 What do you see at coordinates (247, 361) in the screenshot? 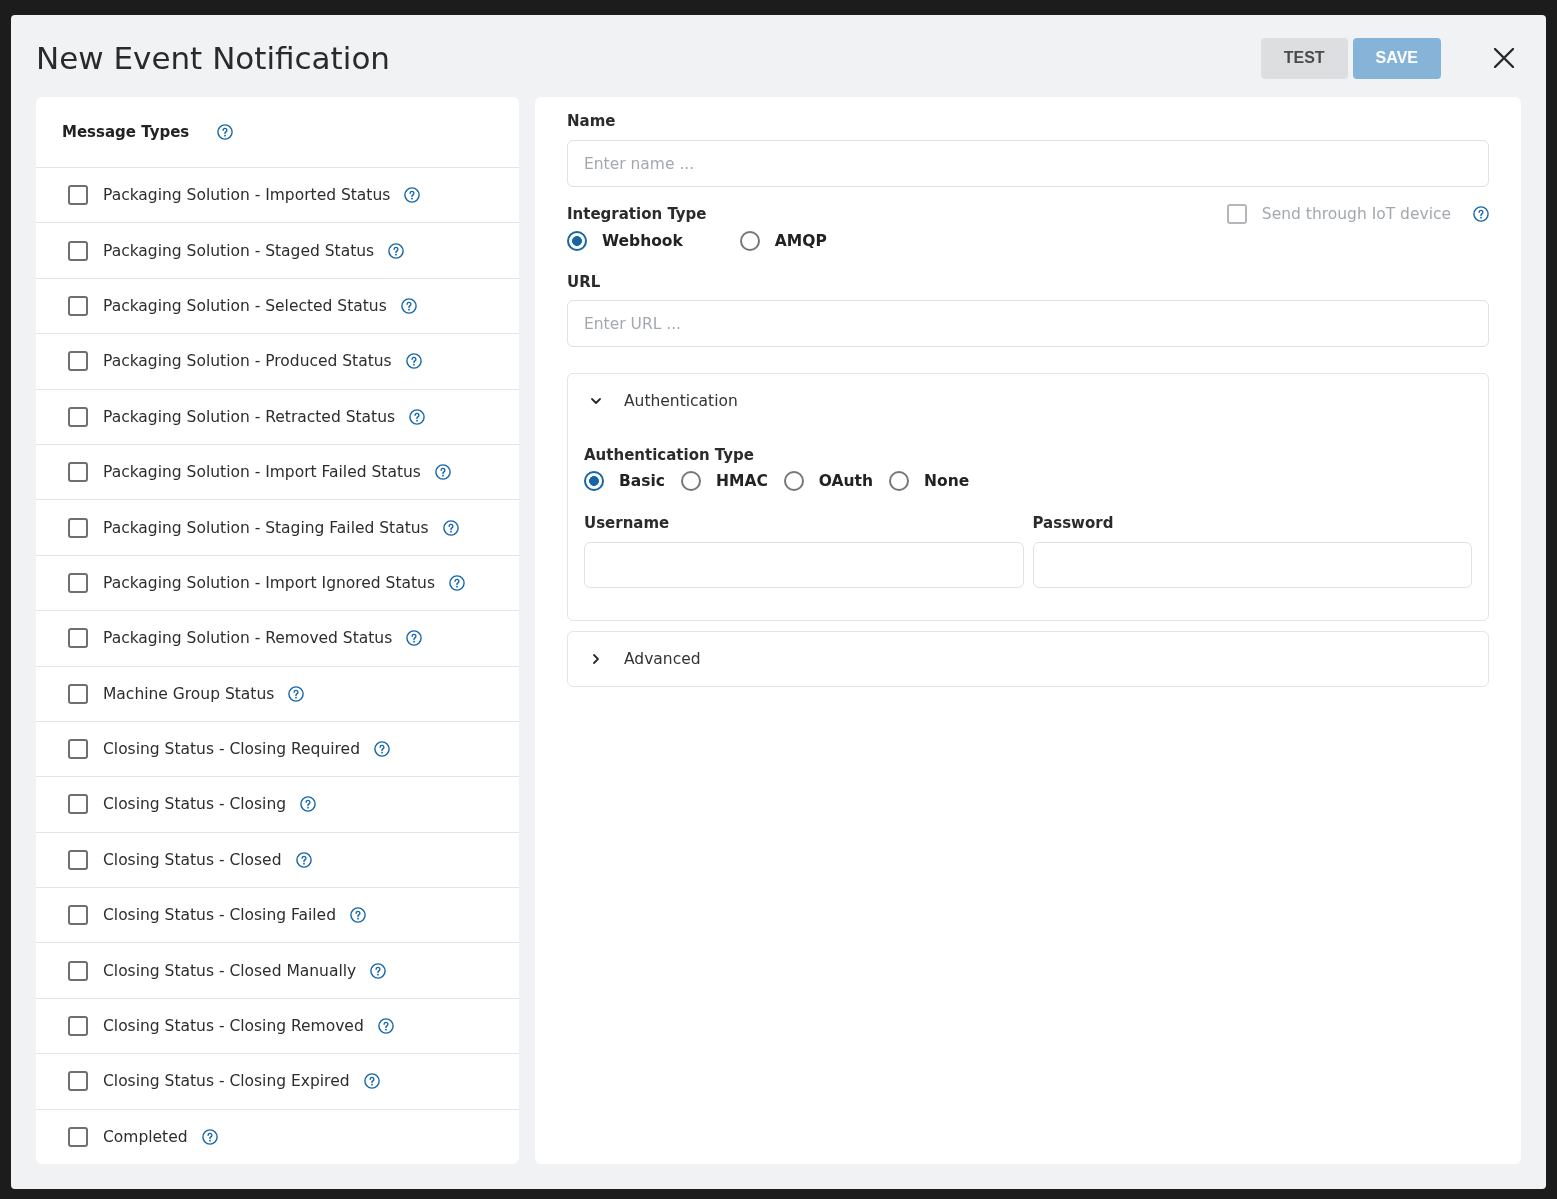
I see `message-type-label: Packaging Solution - Produced Status` at bounding box center [247, 361].